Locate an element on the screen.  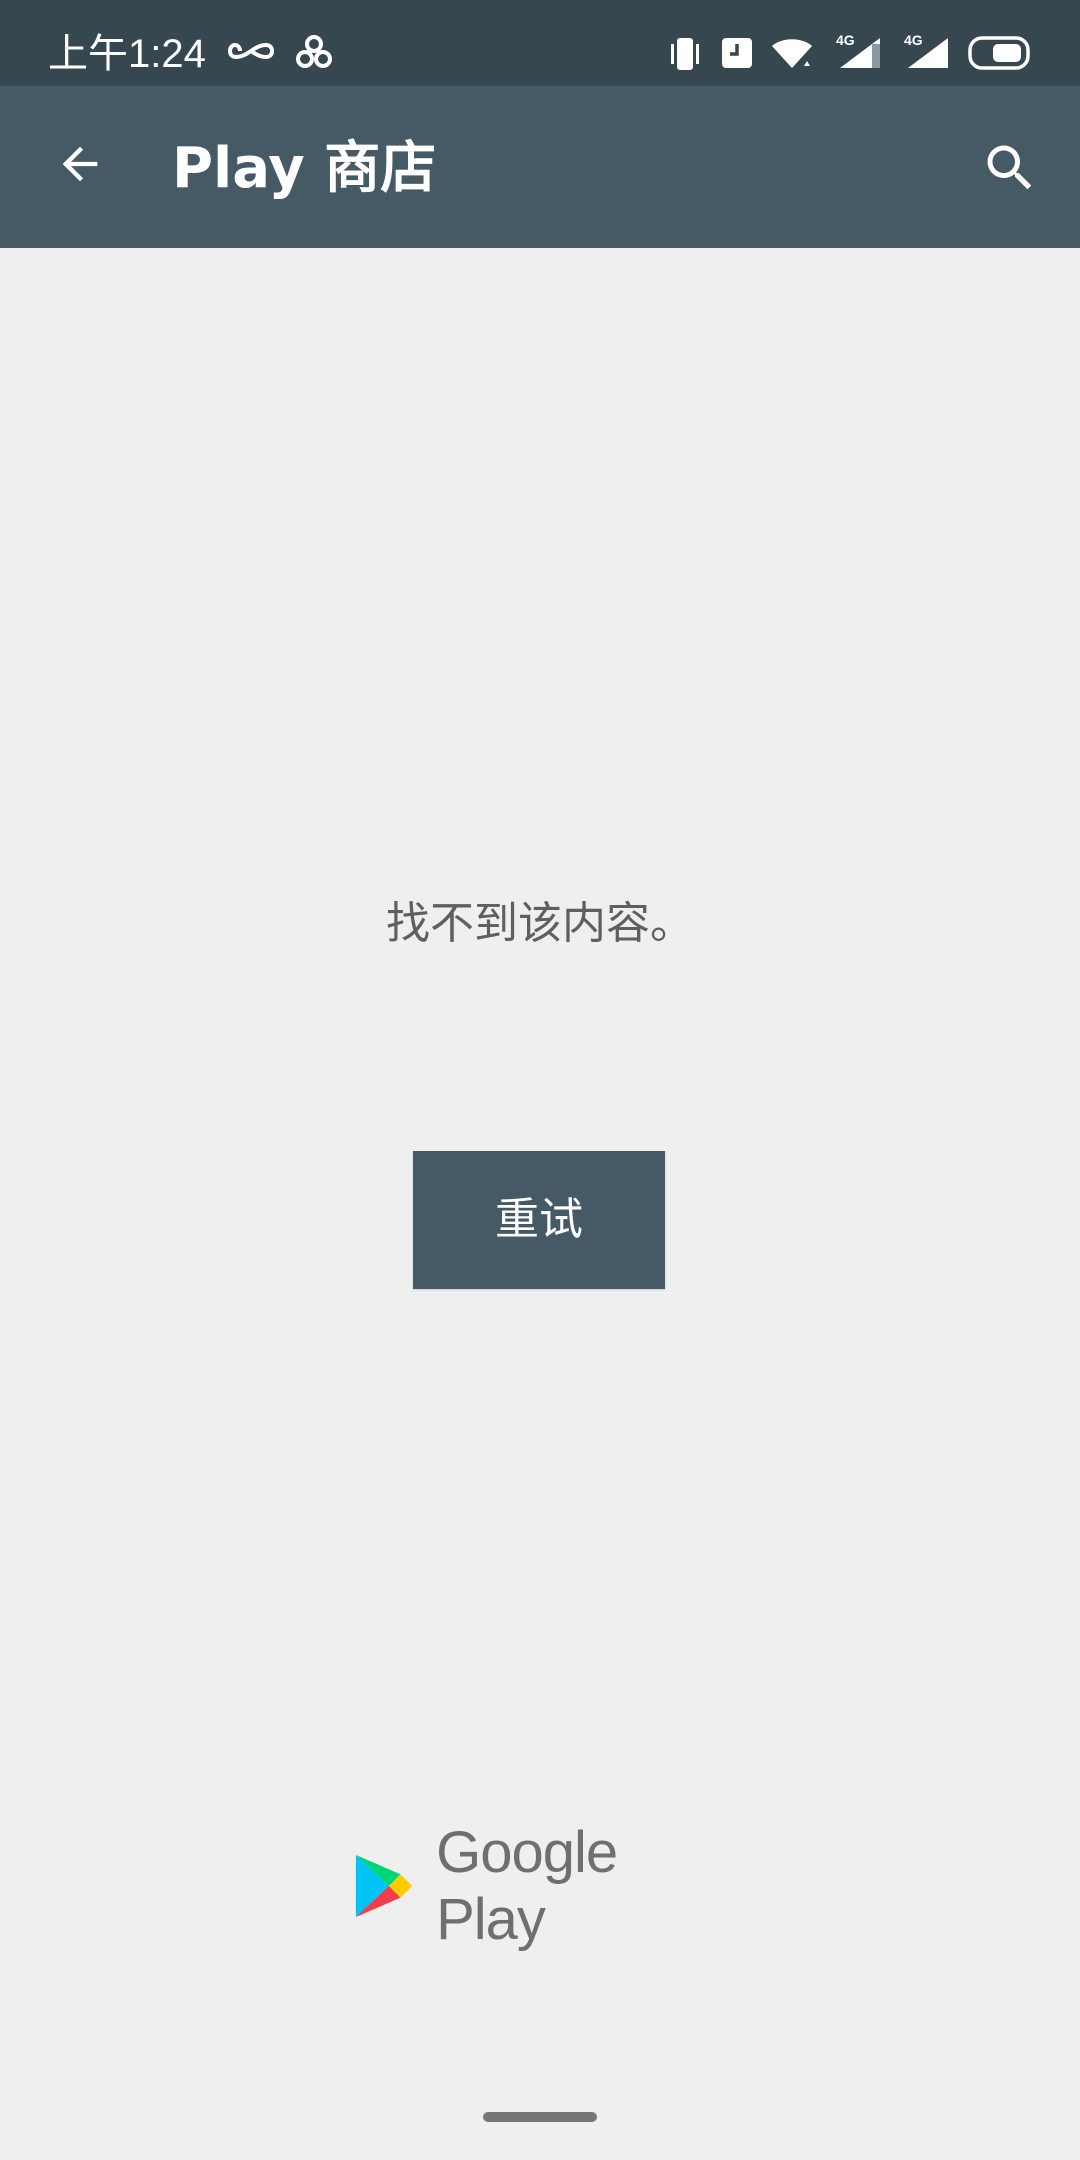
infinity-icon is located at coordinates (251, 51).